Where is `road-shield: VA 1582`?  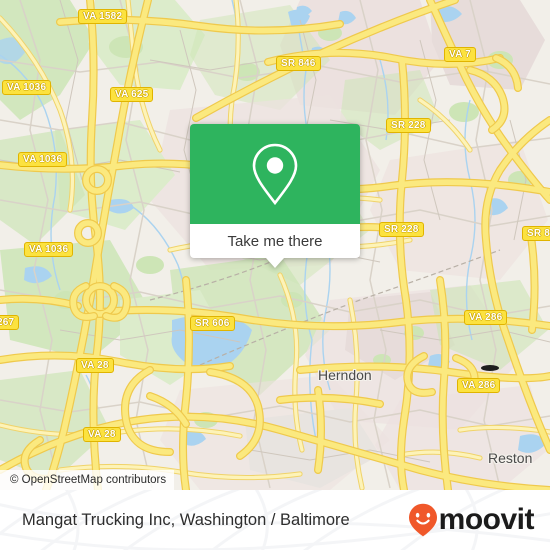
road-shield: VA 1582 is located at coordinates (103, 16).